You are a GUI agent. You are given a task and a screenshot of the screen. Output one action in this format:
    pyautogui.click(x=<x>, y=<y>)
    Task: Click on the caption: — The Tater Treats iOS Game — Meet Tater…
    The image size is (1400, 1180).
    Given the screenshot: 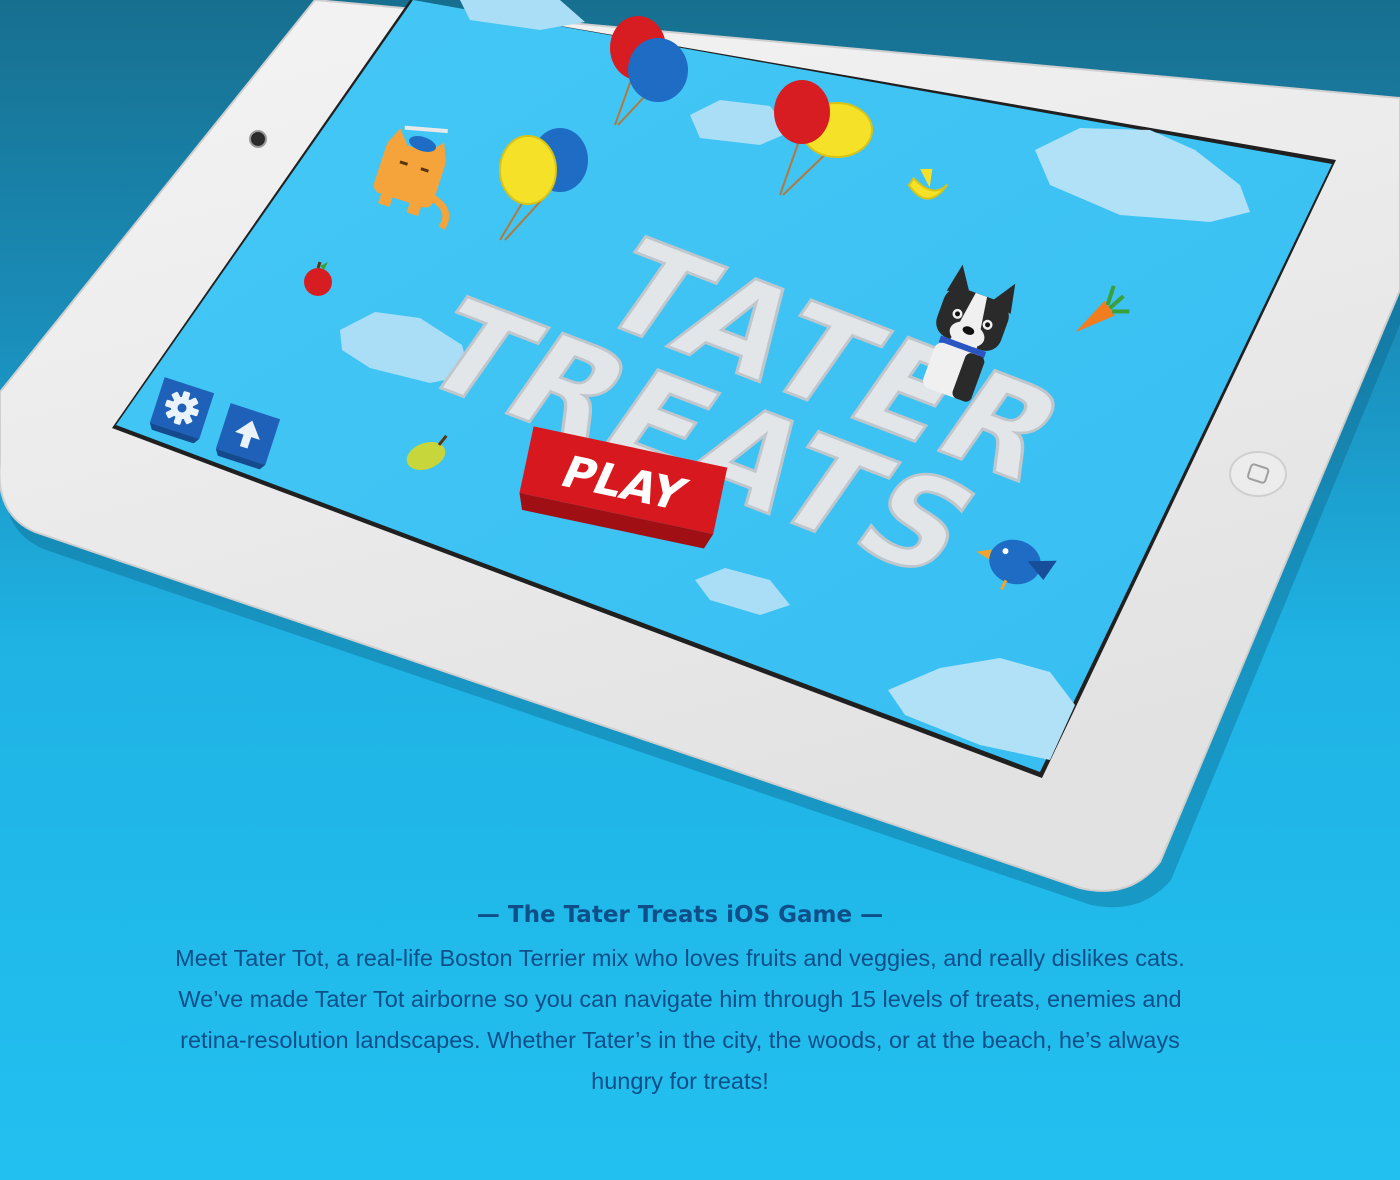 What is the action you would take?
    pyautogui.click(x=680, y=1000)
    